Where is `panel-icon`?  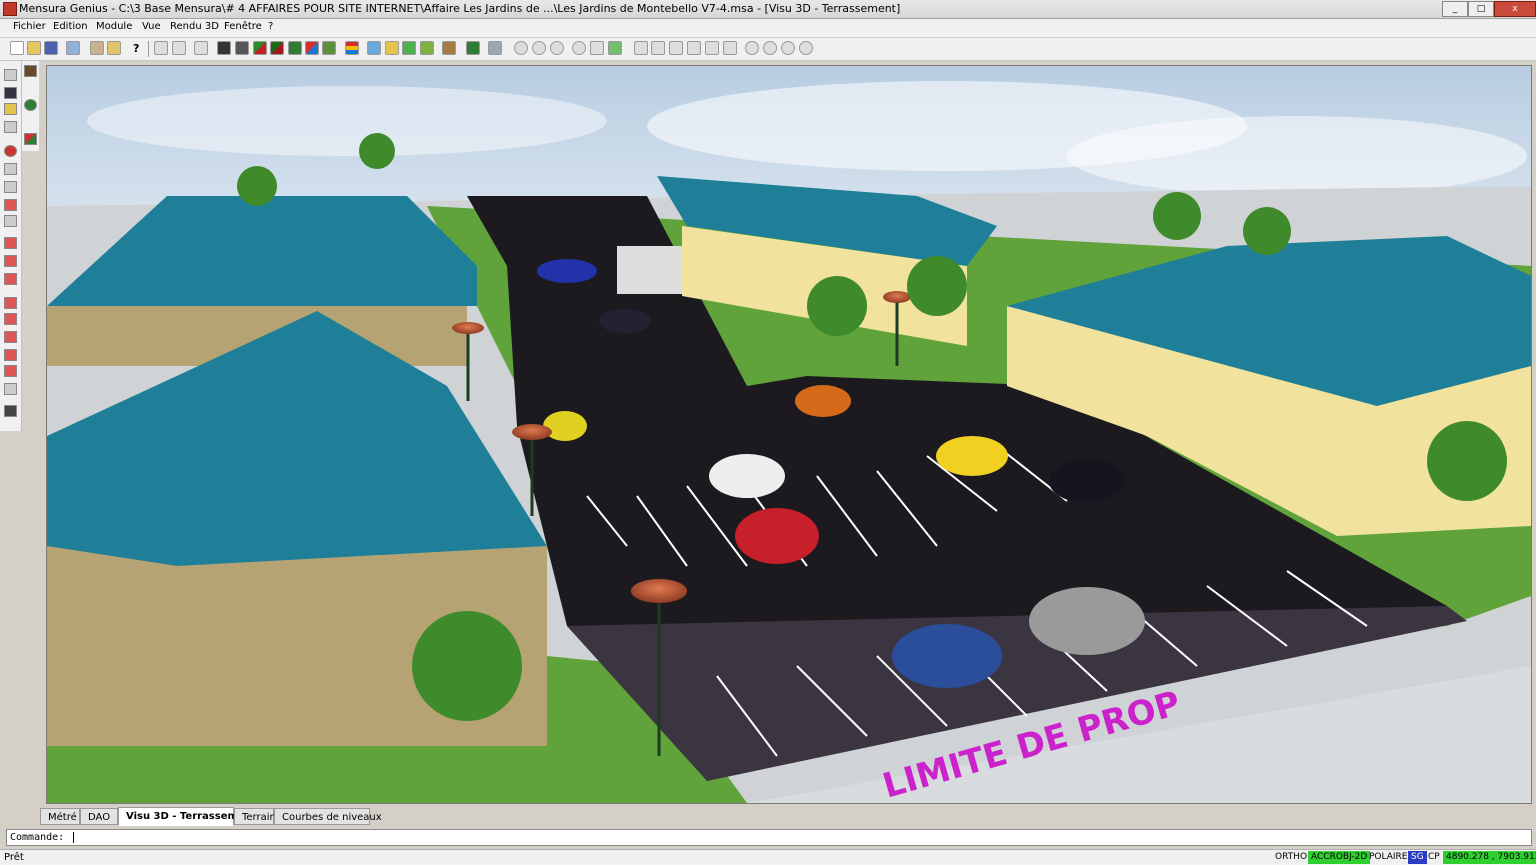
panel-icon is located at coordinates (201, 48).